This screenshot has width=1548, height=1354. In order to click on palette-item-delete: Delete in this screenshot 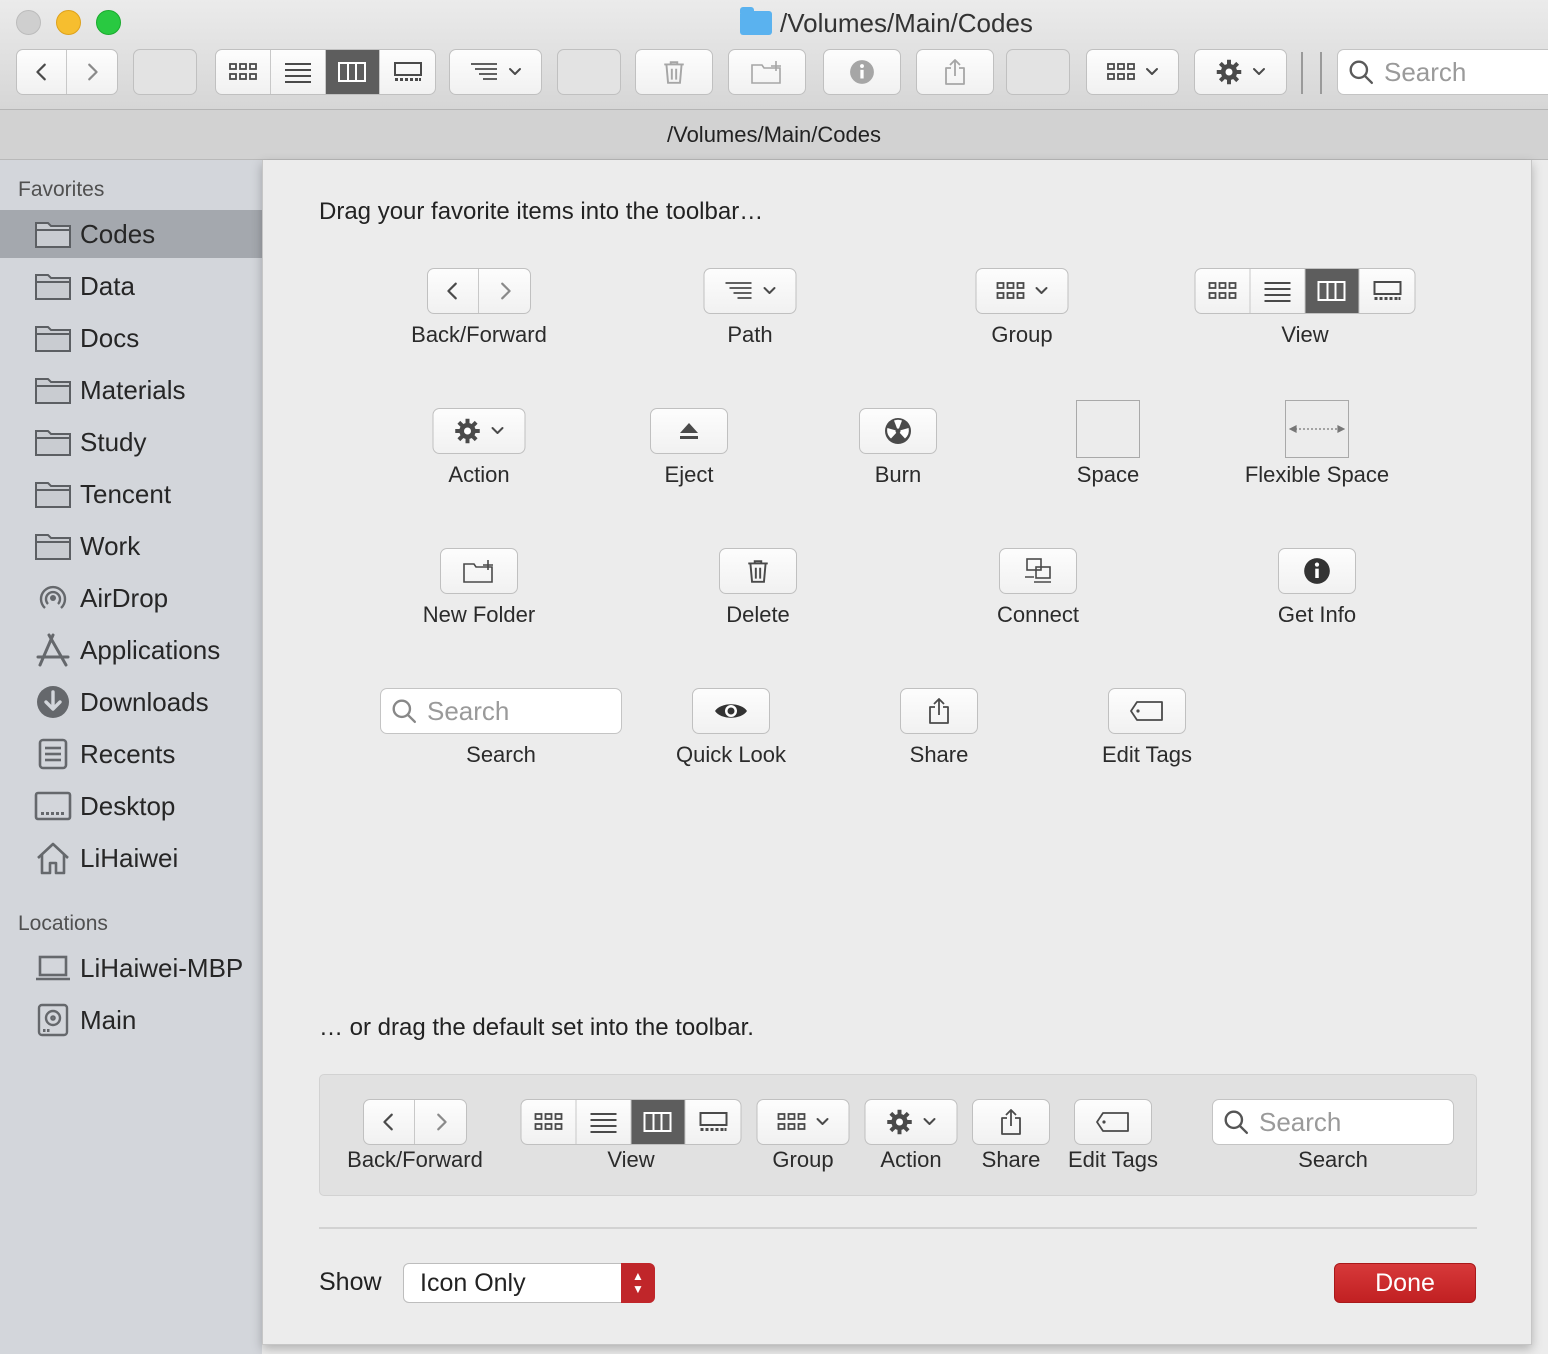, I will do `click(758, 598)`.